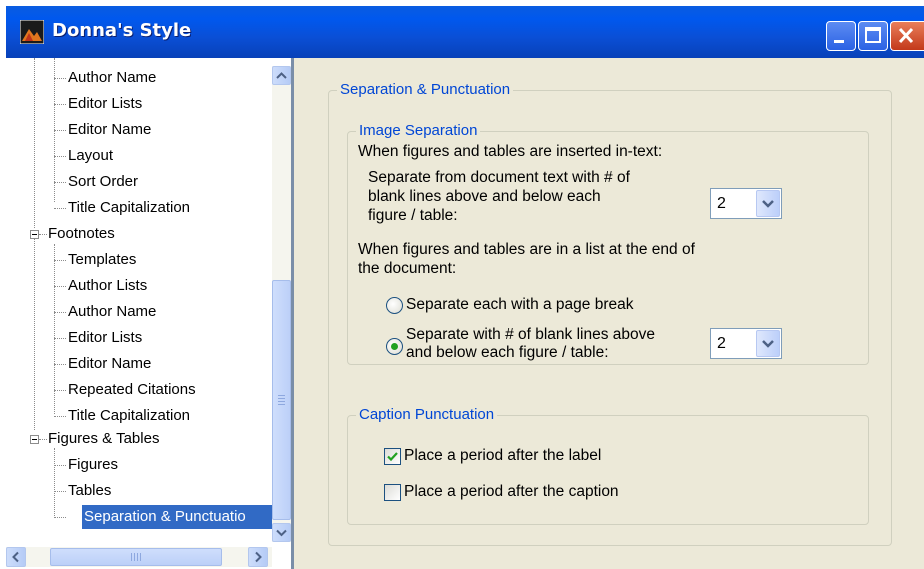  What do you see at coordinates (418, 131) in the screenshot?
I see `image-separation-legend: Image Separation` at bounding box center [418, 131].